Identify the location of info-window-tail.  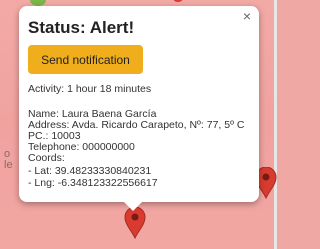
(133, 206).